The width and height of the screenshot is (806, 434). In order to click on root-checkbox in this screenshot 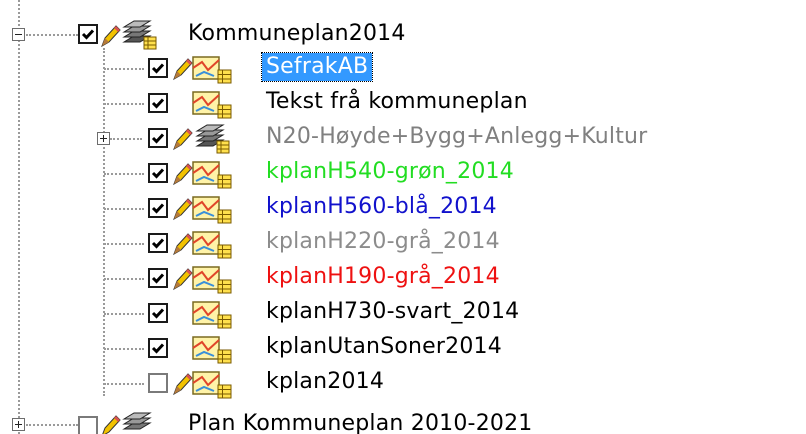, I will do `click(88, 34)`.